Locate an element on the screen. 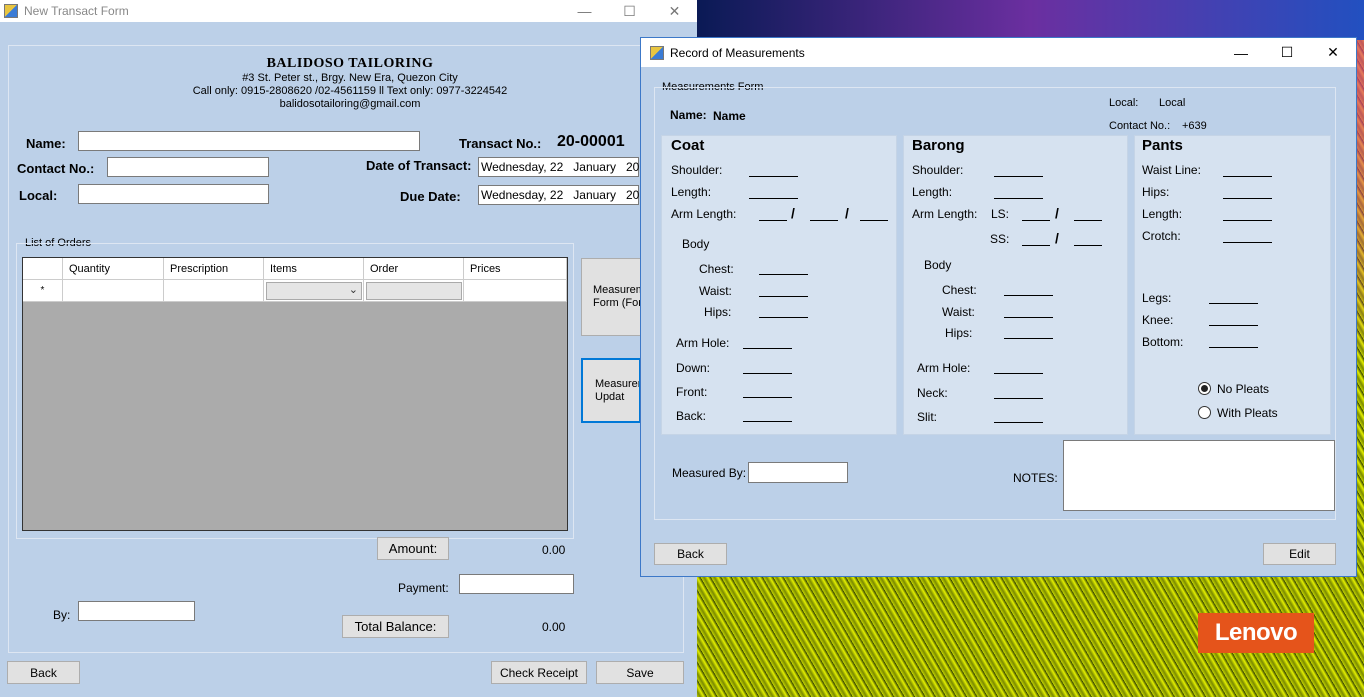 The height and width of the screenshot is (697, 1364). barong-chest-field is located at coordinates (1028, 295).